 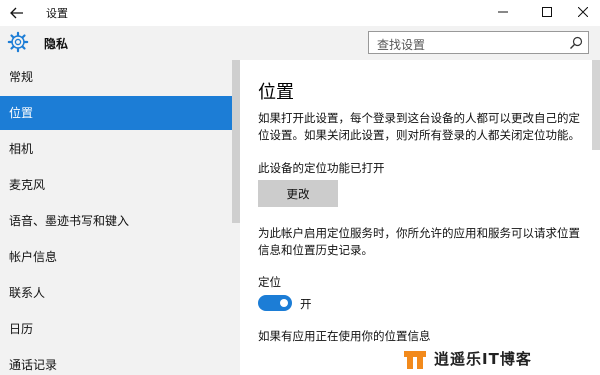 What do you see at coordinates (57, 13) in the screenshot?
I see `window-title: 设置` at bounding box center [57, 13].